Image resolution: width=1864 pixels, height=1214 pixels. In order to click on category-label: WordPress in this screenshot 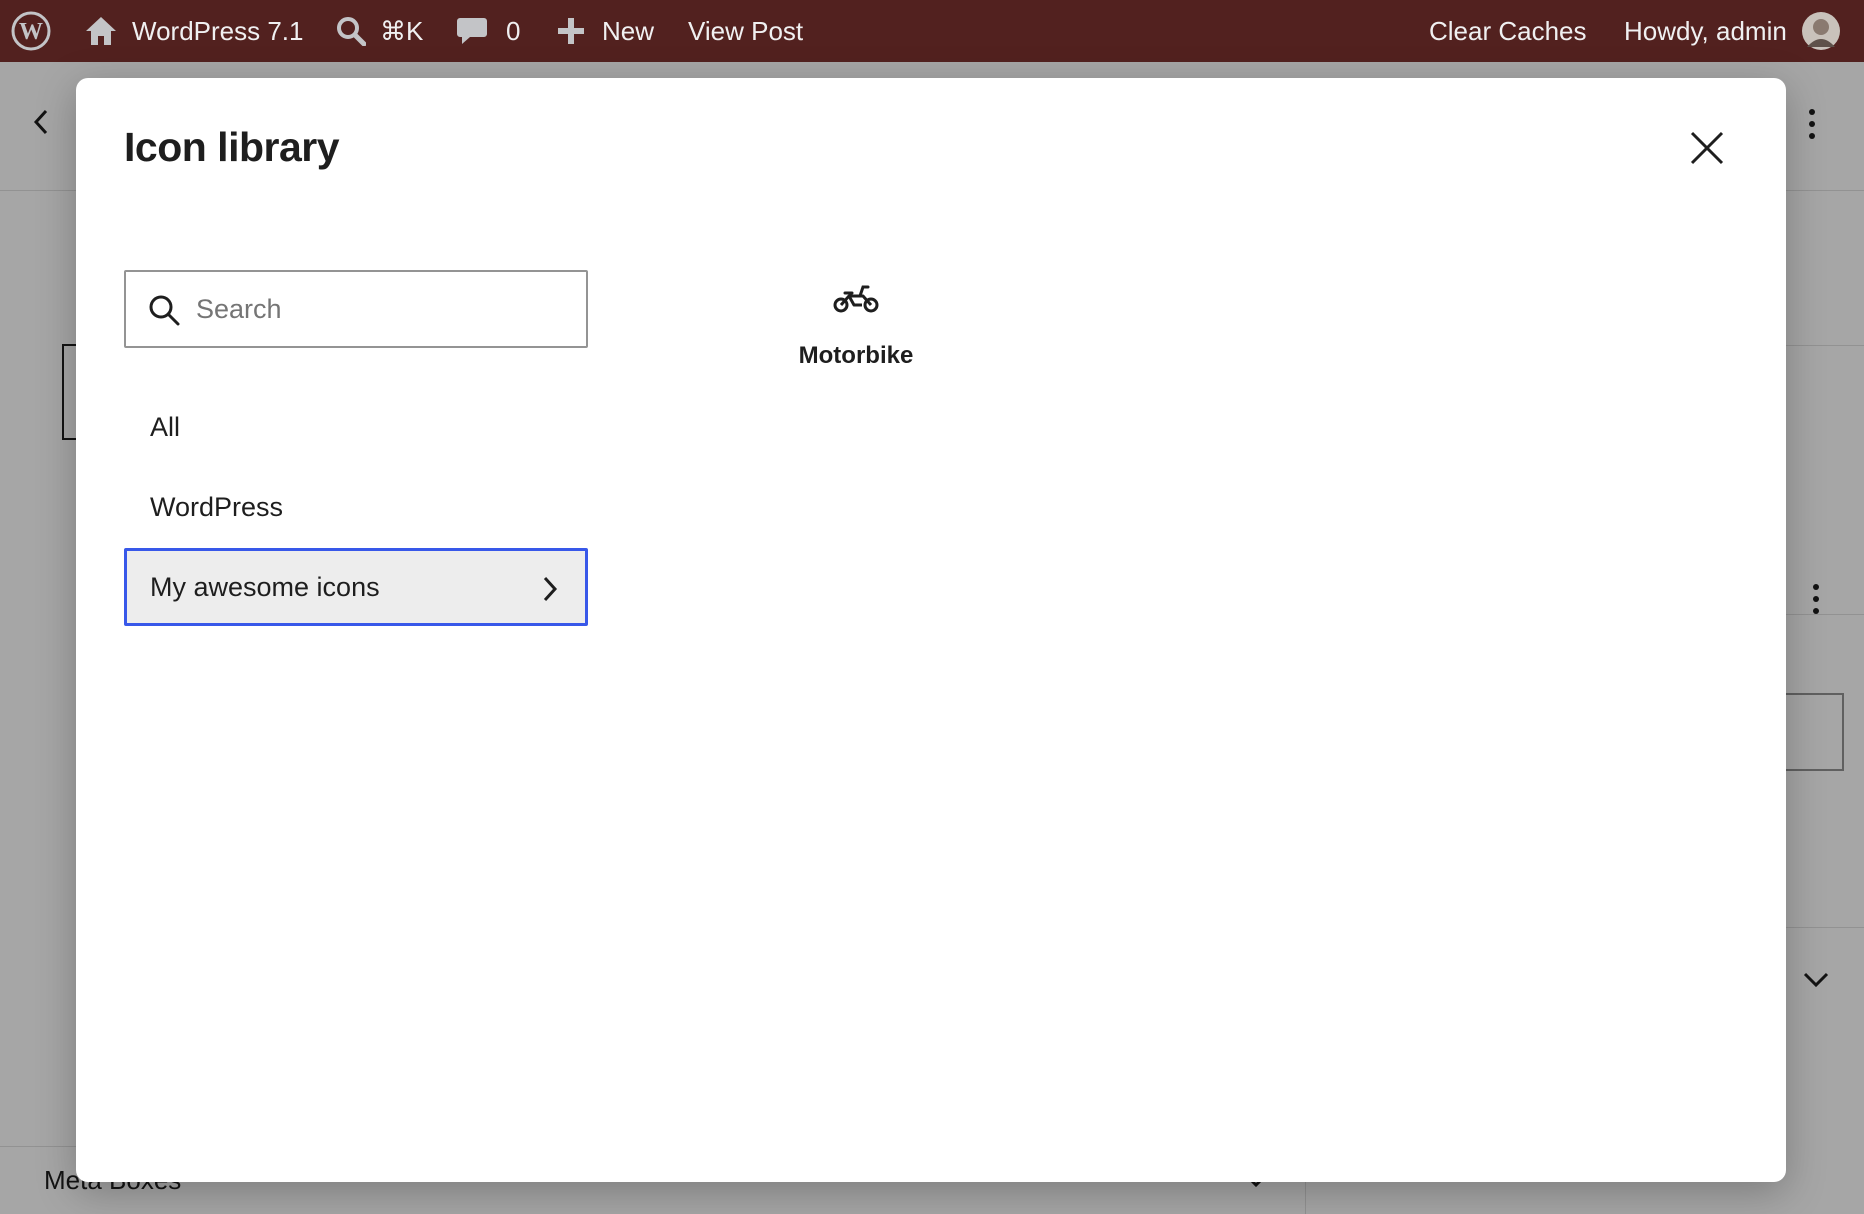, I will do `click(217, 506)`.